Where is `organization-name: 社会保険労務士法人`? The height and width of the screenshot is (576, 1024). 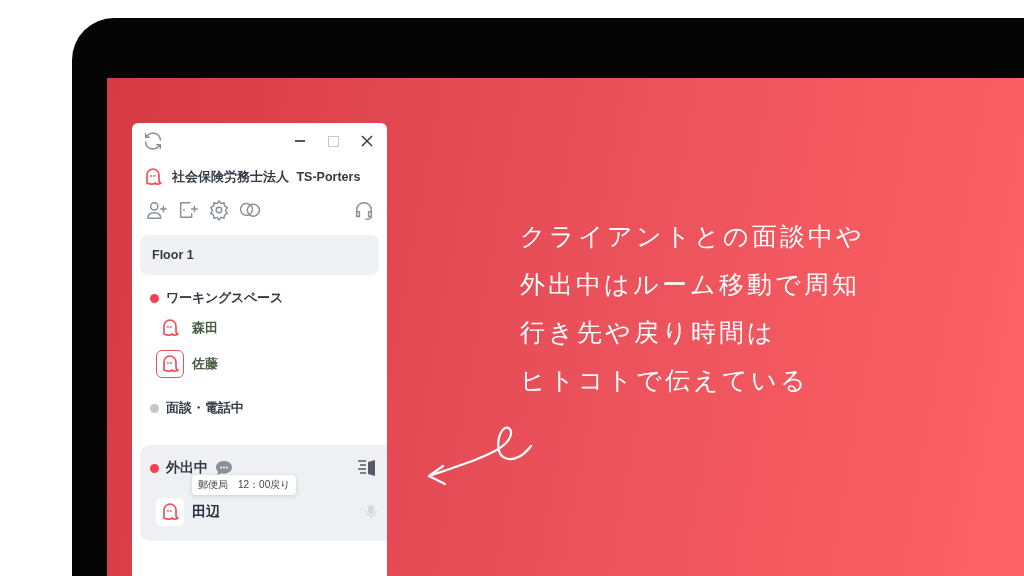 organization-name: 社会保険労務士法人 is located at coordinates (230, 176).